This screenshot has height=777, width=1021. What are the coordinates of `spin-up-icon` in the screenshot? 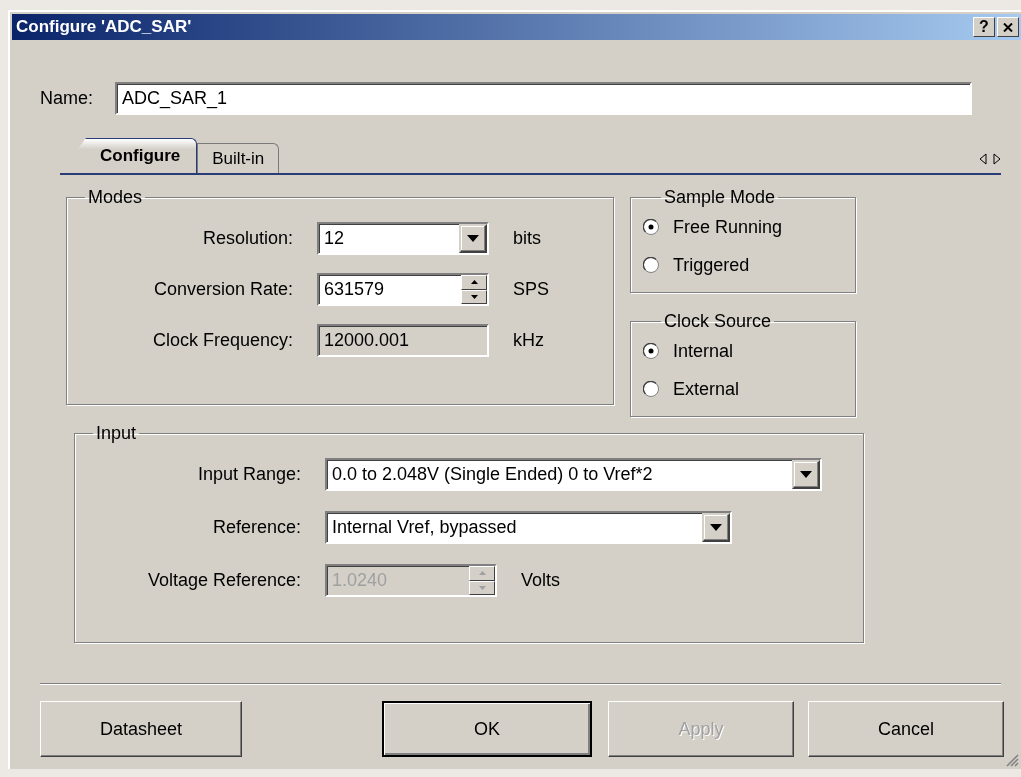 It's located at (474, 282).